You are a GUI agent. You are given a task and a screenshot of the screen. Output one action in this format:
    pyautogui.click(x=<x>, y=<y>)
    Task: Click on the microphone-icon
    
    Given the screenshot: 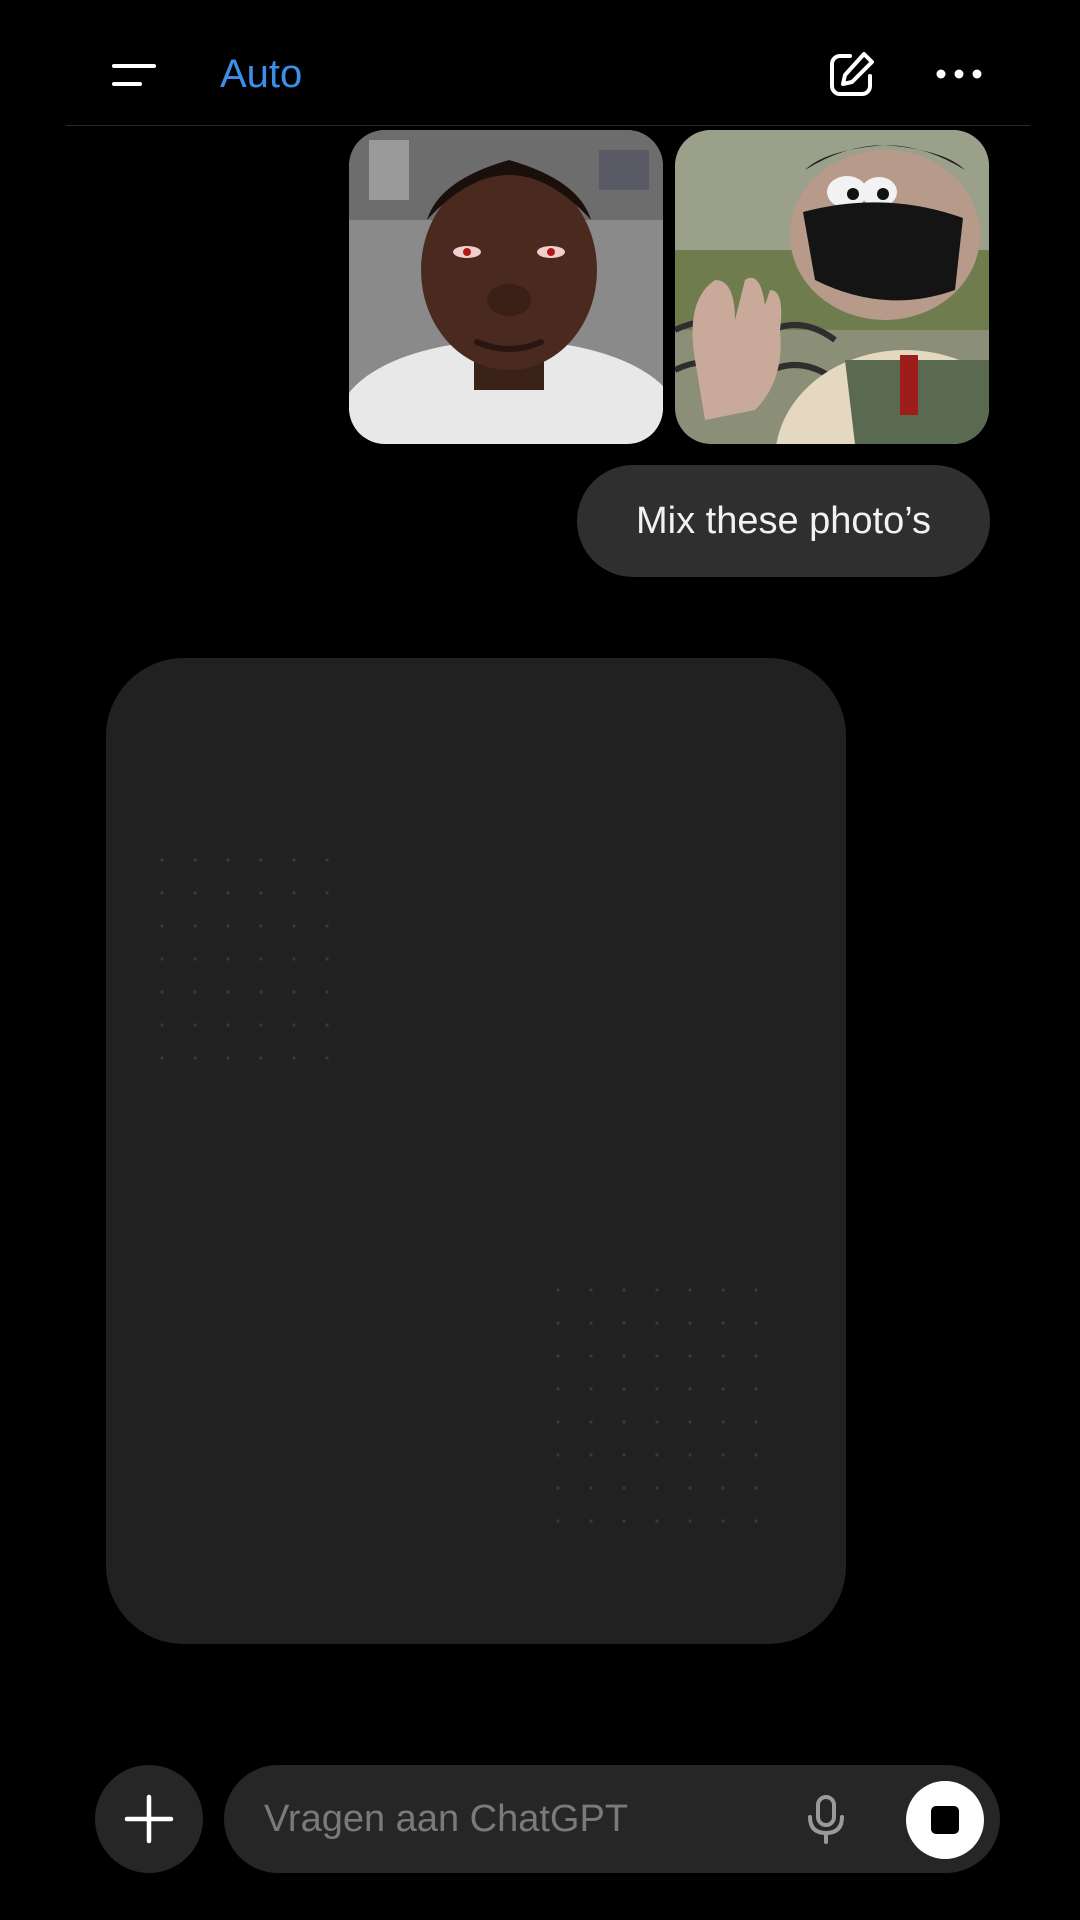 What is the action you would take?
    pyautogui.click(x=826, y=1819)
    